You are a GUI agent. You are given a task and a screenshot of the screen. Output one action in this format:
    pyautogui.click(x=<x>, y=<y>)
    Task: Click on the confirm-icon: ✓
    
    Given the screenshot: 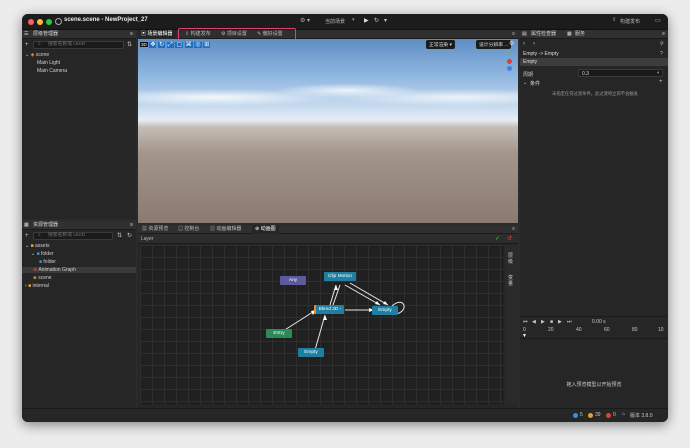 What is the action you would take?
    pyautogui.click(x=497, y=238)
    